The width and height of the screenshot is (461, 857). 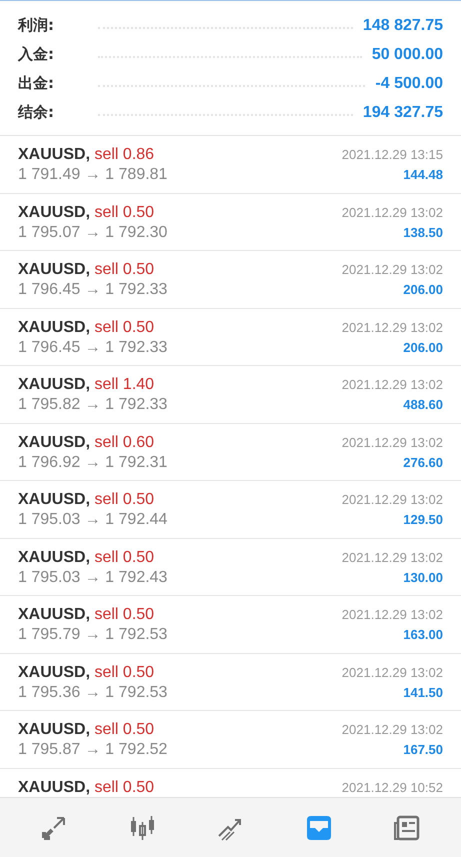 What do you see at coordinates (423, 693) in the screenshot?
I see `profit: 141.50` at bounding box center [423, 693].